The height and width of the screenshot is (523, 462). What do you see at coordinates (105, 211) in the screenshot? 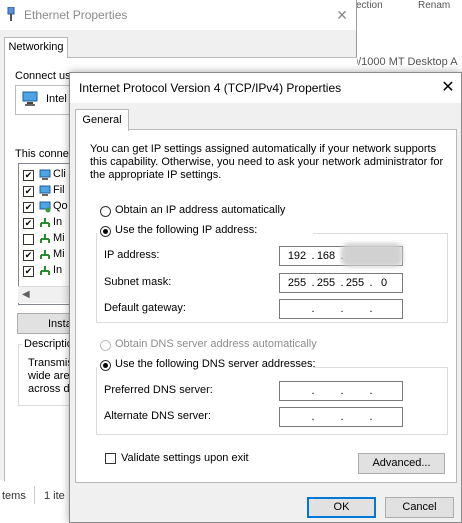
I see `obtain-ip-auto-radio` at bounding box center [105, 211].